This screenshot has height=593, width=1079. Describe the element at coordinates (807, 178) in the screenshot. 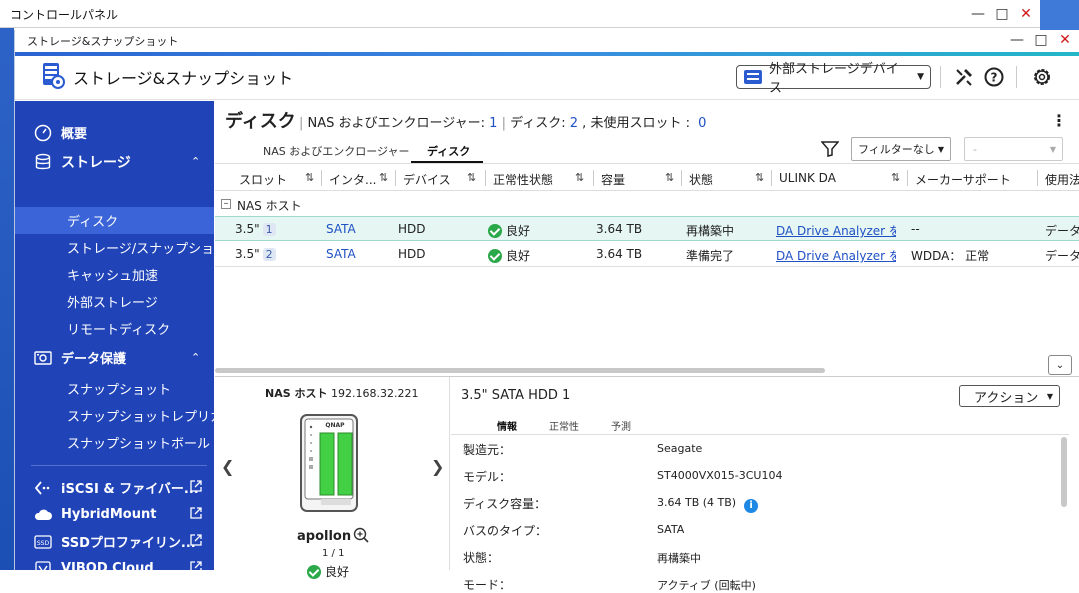

I see `column-header-ulink: ULINK DA` at that location.